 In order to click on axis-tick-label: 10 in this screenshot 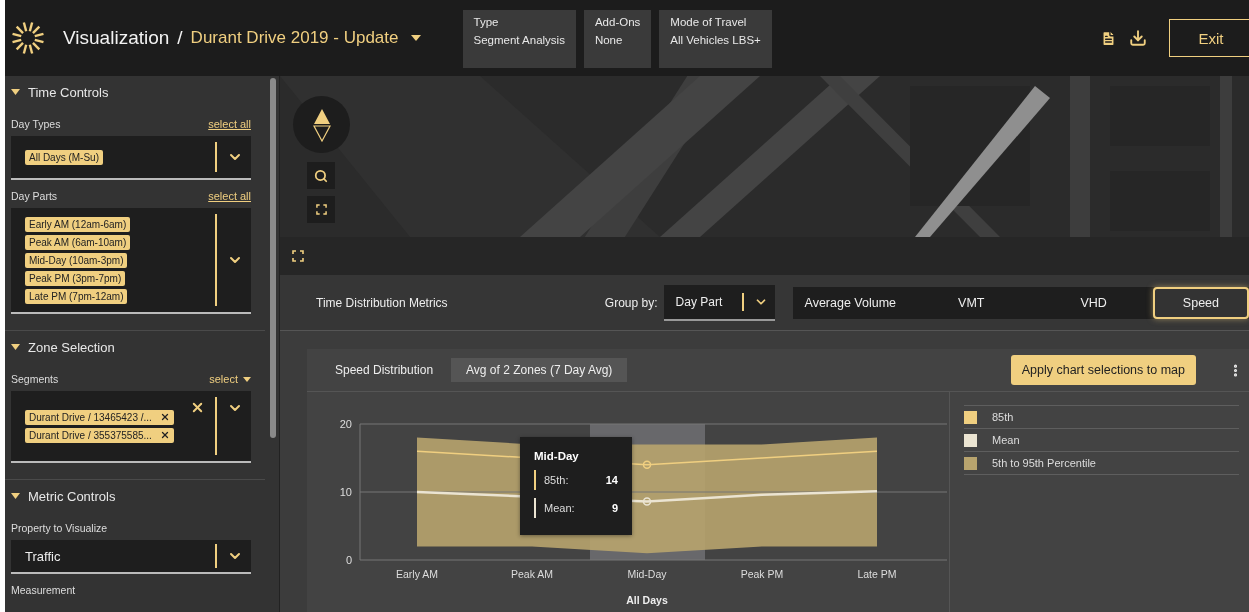, I will do `click(345, 492)`.